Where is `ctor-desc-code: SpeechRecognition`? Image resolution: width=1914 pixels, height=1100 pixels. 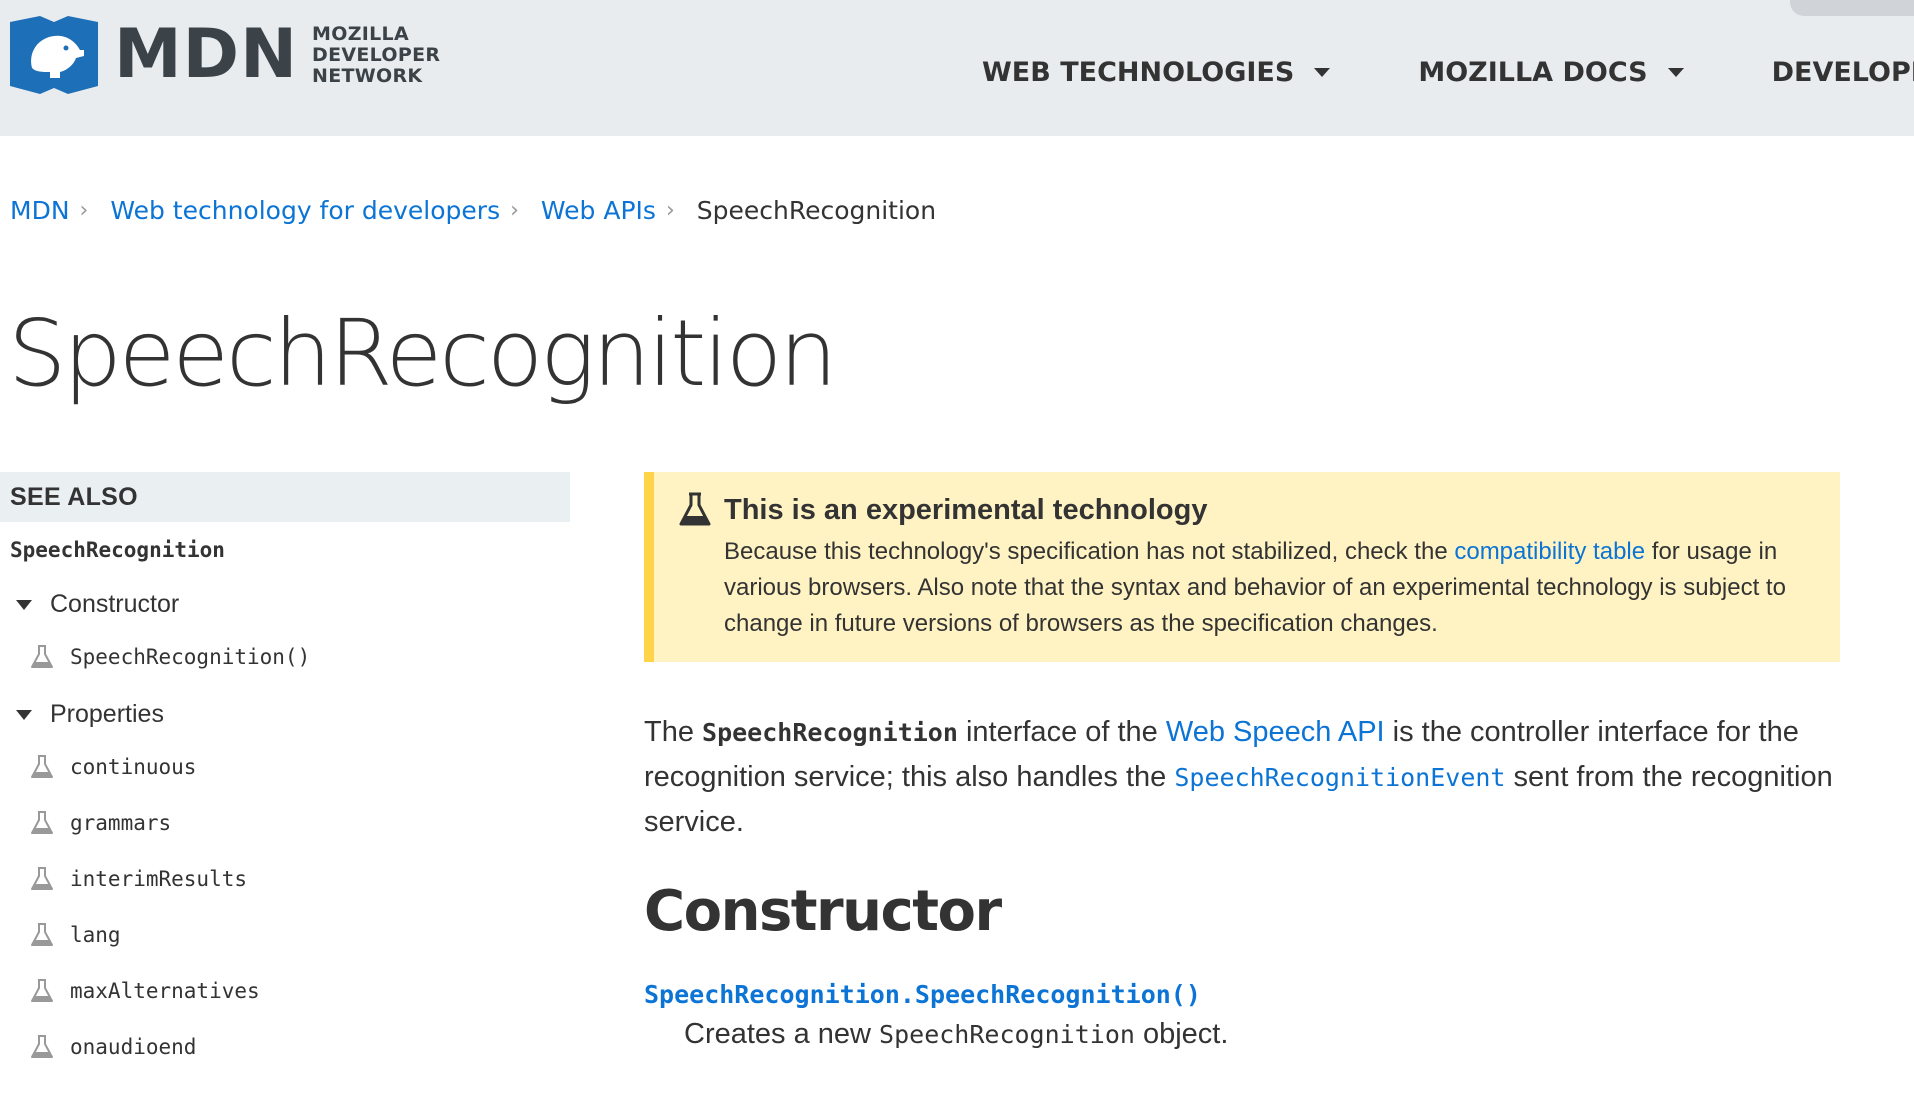
ctor-desc-code: SpeechRecognition is located at coordinates (1007, 1034).